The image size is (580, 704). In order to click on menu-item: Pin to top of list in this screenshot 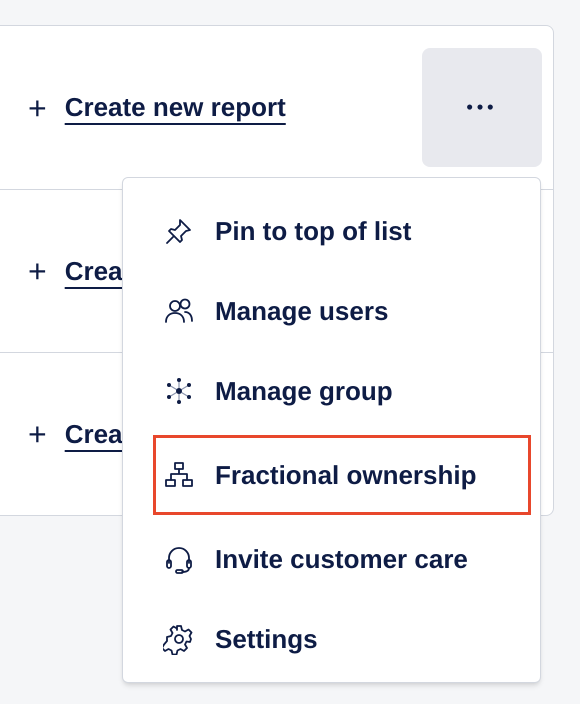, I will do `click(341, 231)`.